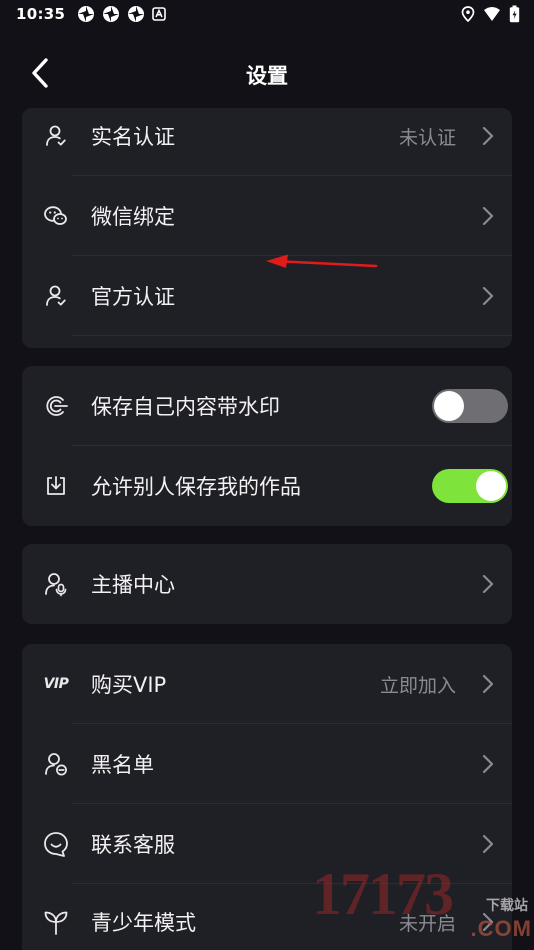  I want to click on row-label: 主播中心, so click(133, 585).